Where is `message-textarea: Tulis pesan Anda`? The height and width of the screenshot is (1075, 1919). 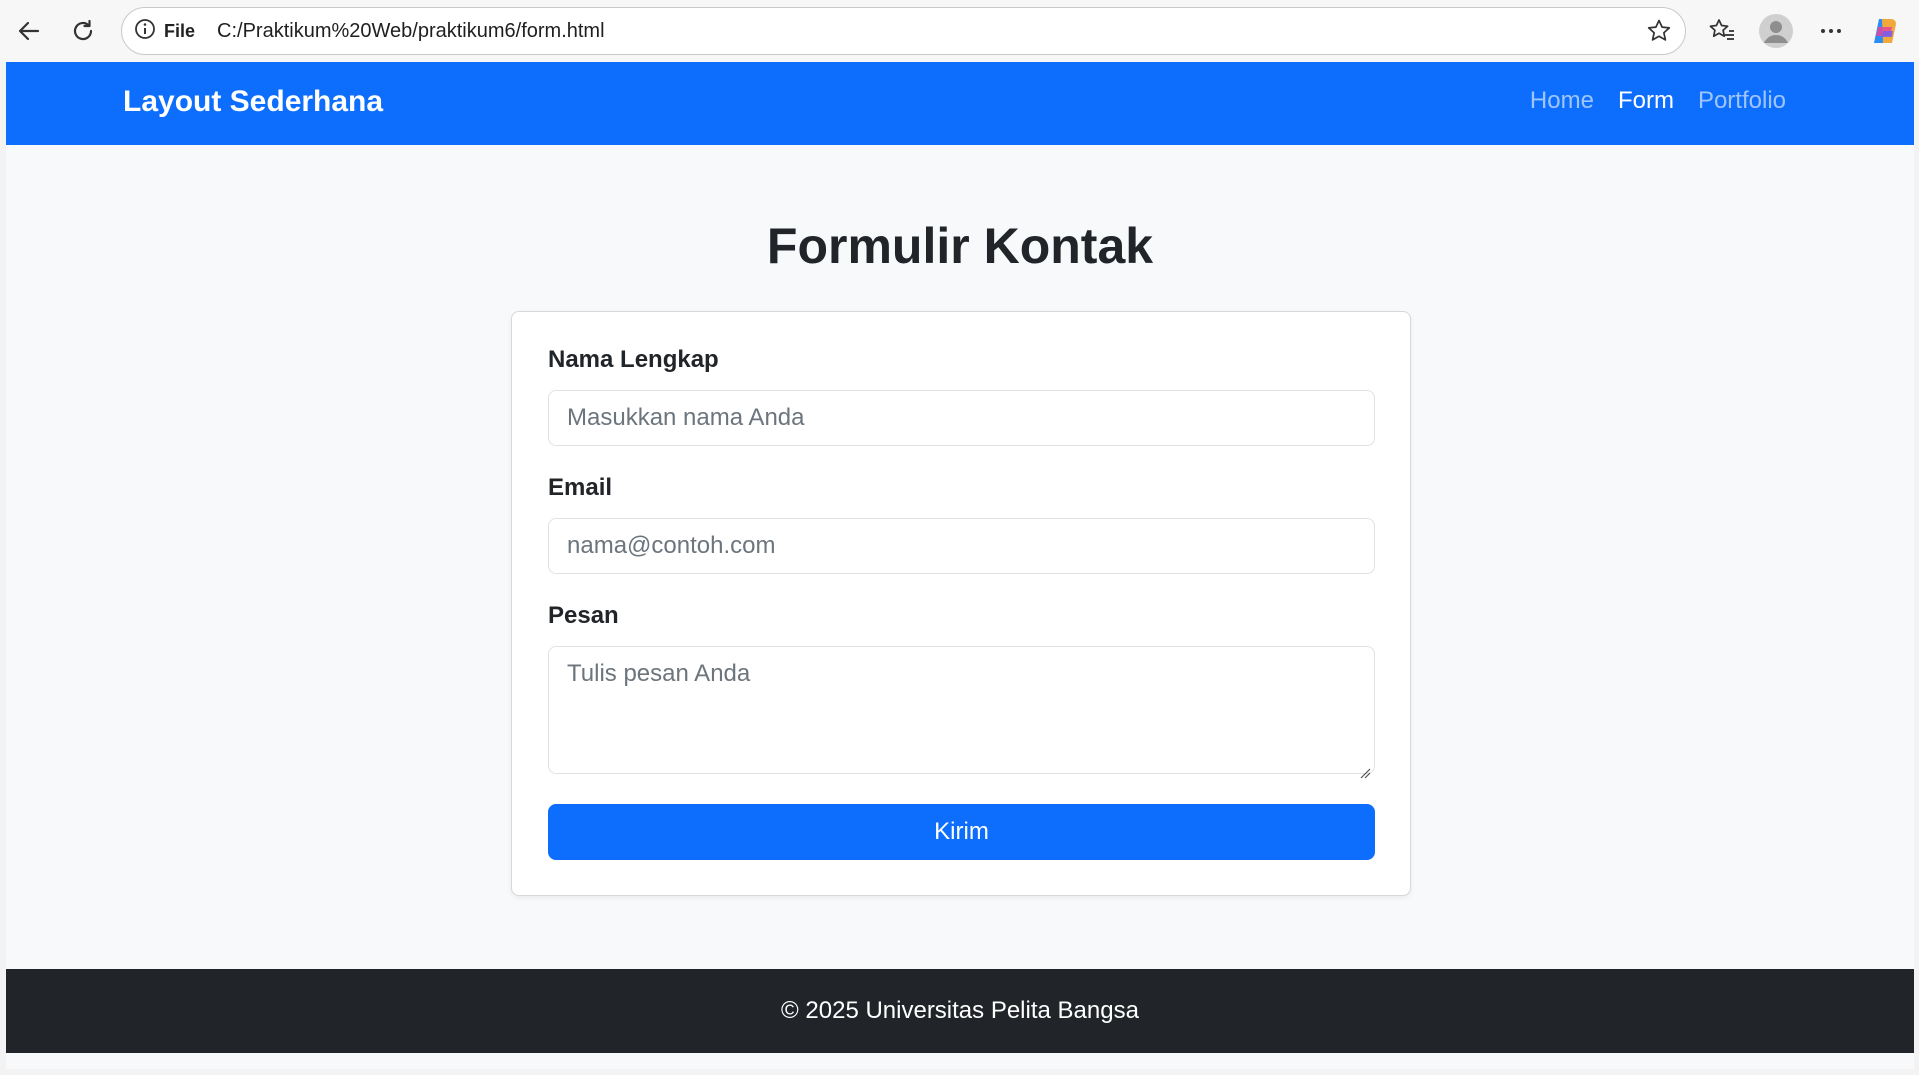
message-textarea: Tulis pesan Anda is located at coordinates (961, 712).